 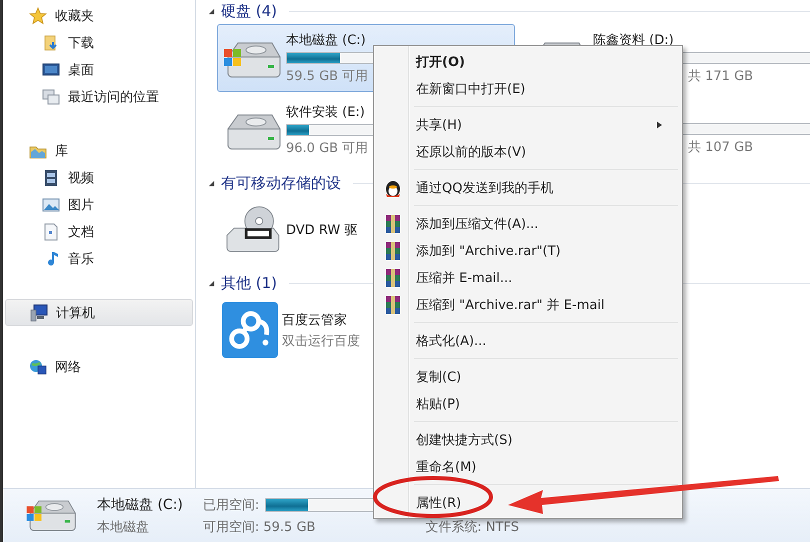 I want to click on network-icon, so click(x=38, y=367).